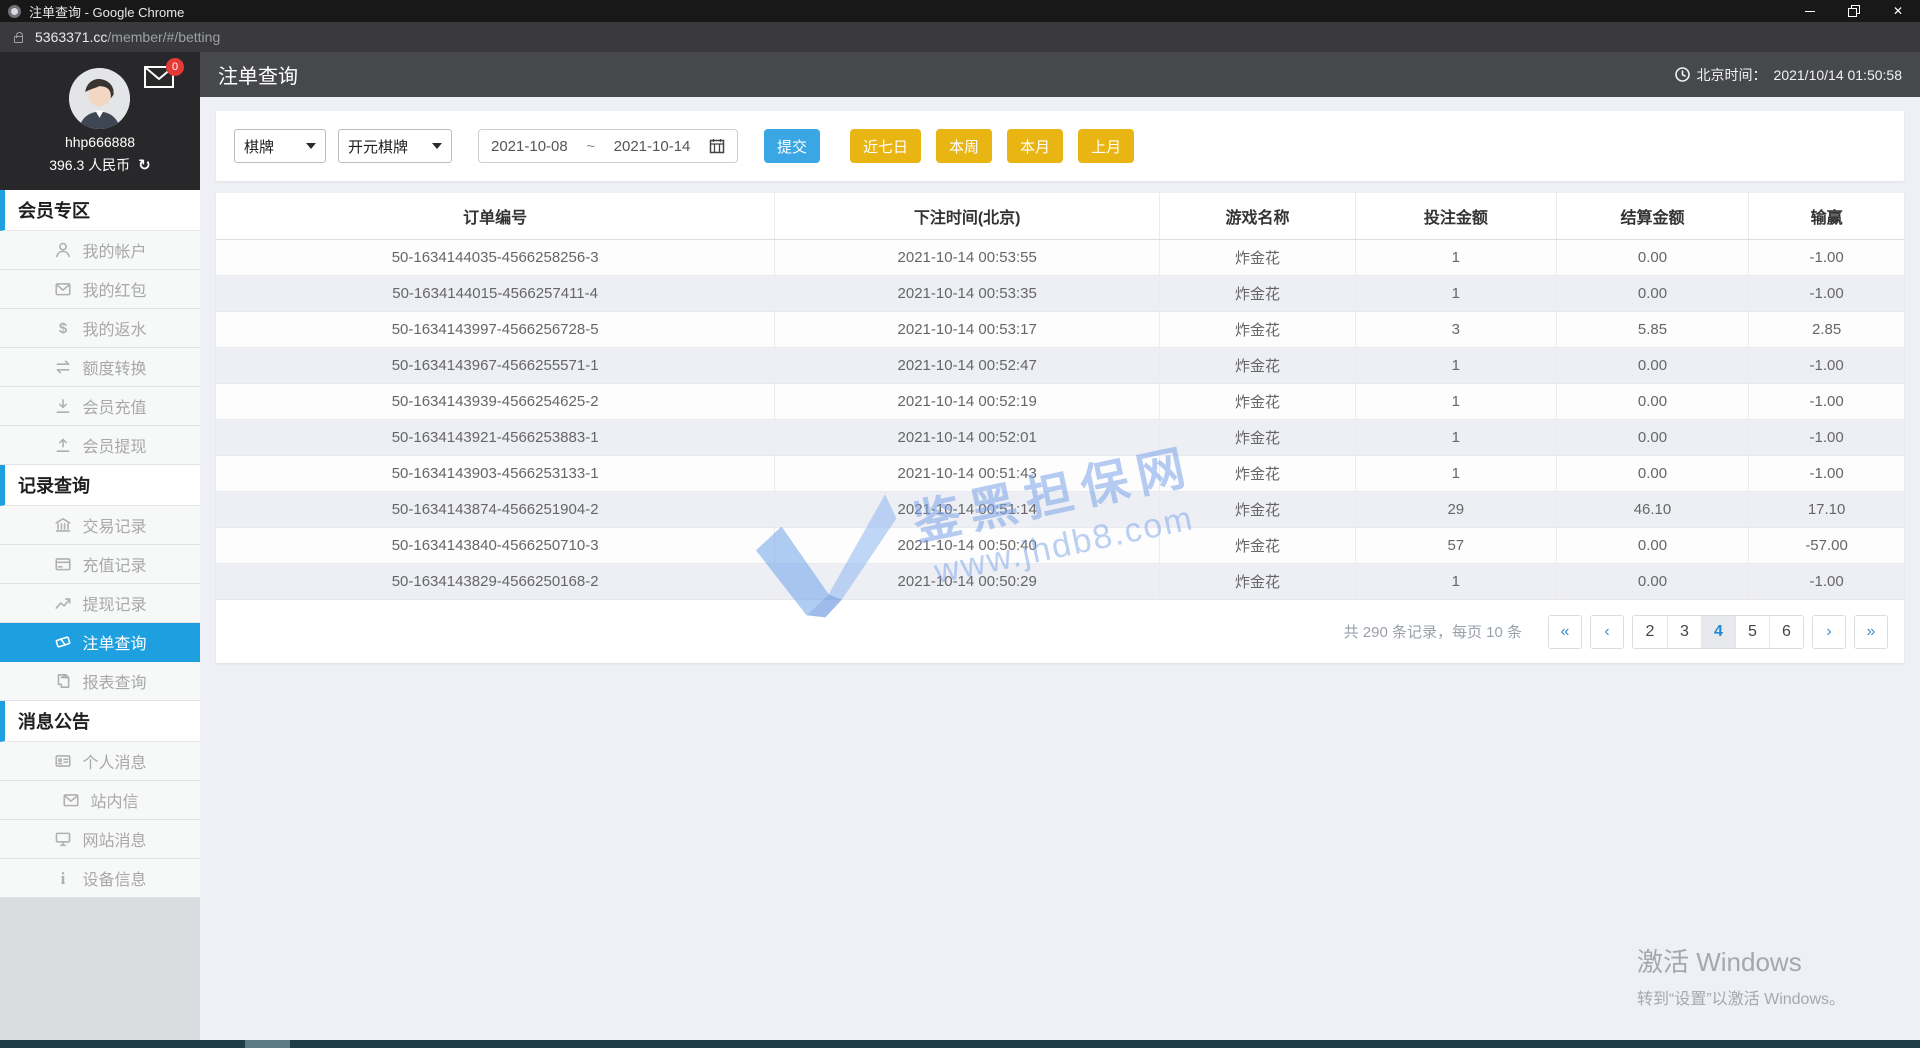 Image resolution: width=1920 pixels, height=1048 pixels. I want to click on inbox-button: 0, so click(164, 75).